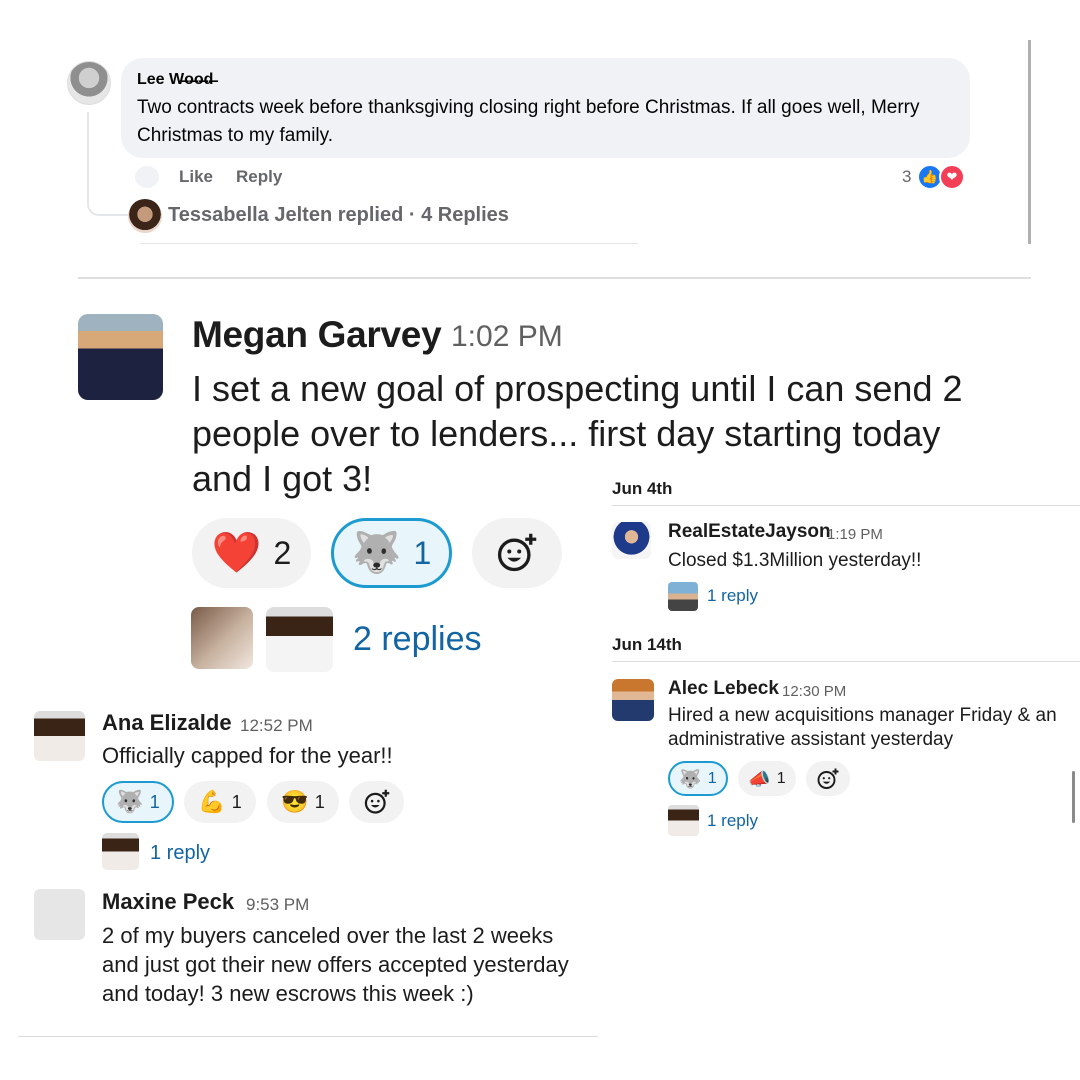  What do you see at coordinates (417, 639) in the screenshot?
I see `replies-link: 2 replies` at bounding box center [417, 639].